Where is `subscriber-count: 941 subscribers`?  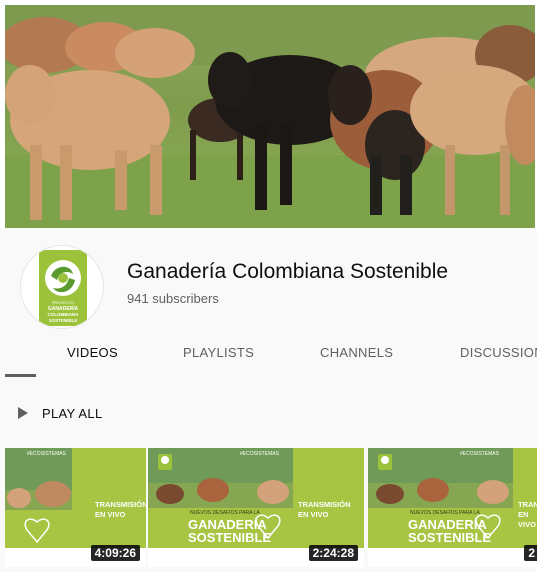
subscriber-count: 941 subscribers is located at coordinates (173, 298).